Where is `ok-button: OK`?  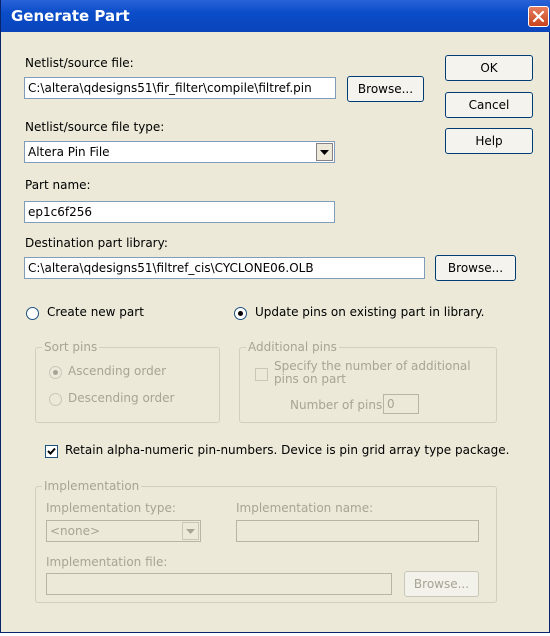 ok-button: OK is located at coordinates (489, 68).